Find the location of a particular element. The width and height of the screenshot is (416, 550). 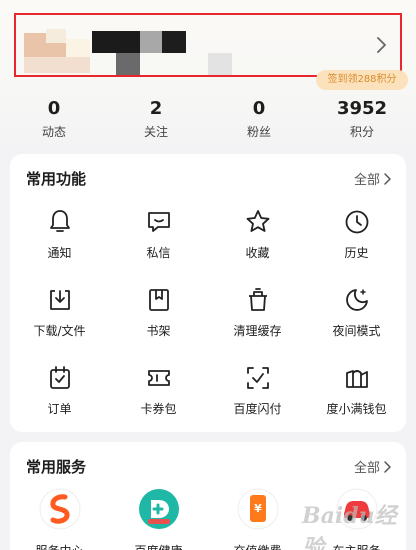

health-icon is located at coordinates (158, 509).